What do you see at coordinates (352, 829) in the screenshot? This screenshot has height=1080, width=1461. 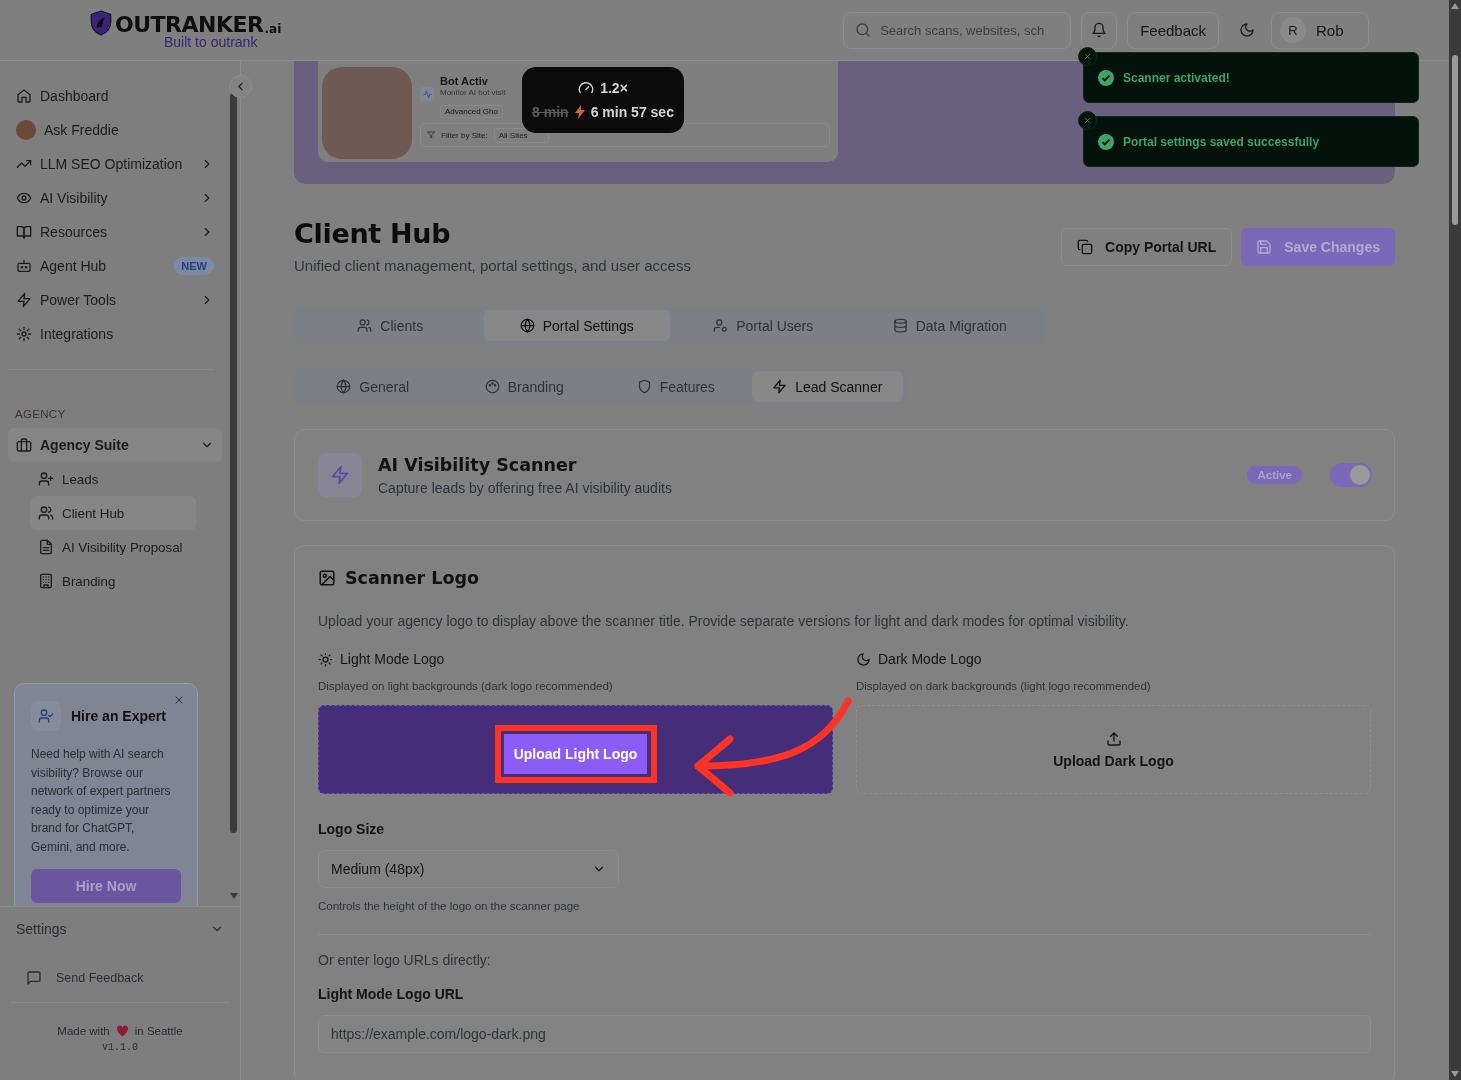 I see `field-label: Logo Size` at bounding box center [352, 829].